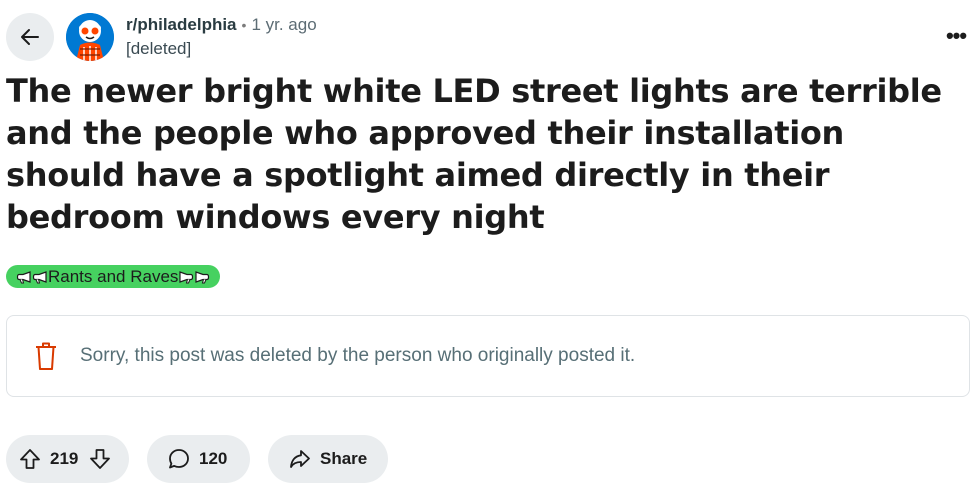 This screenshot has height=501, width=978. I want to click on downvote-arrow-icon, so click(100, 459).